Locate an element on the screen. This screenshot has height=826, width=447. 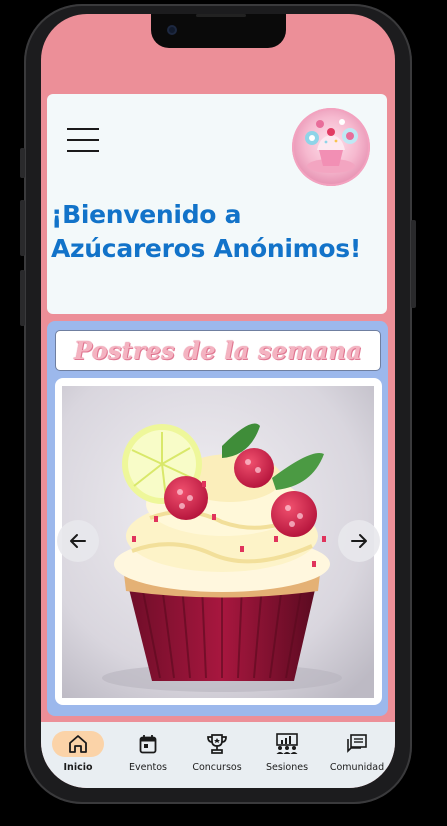
cupcake-logo-icon is located at coordinates (331, 147).